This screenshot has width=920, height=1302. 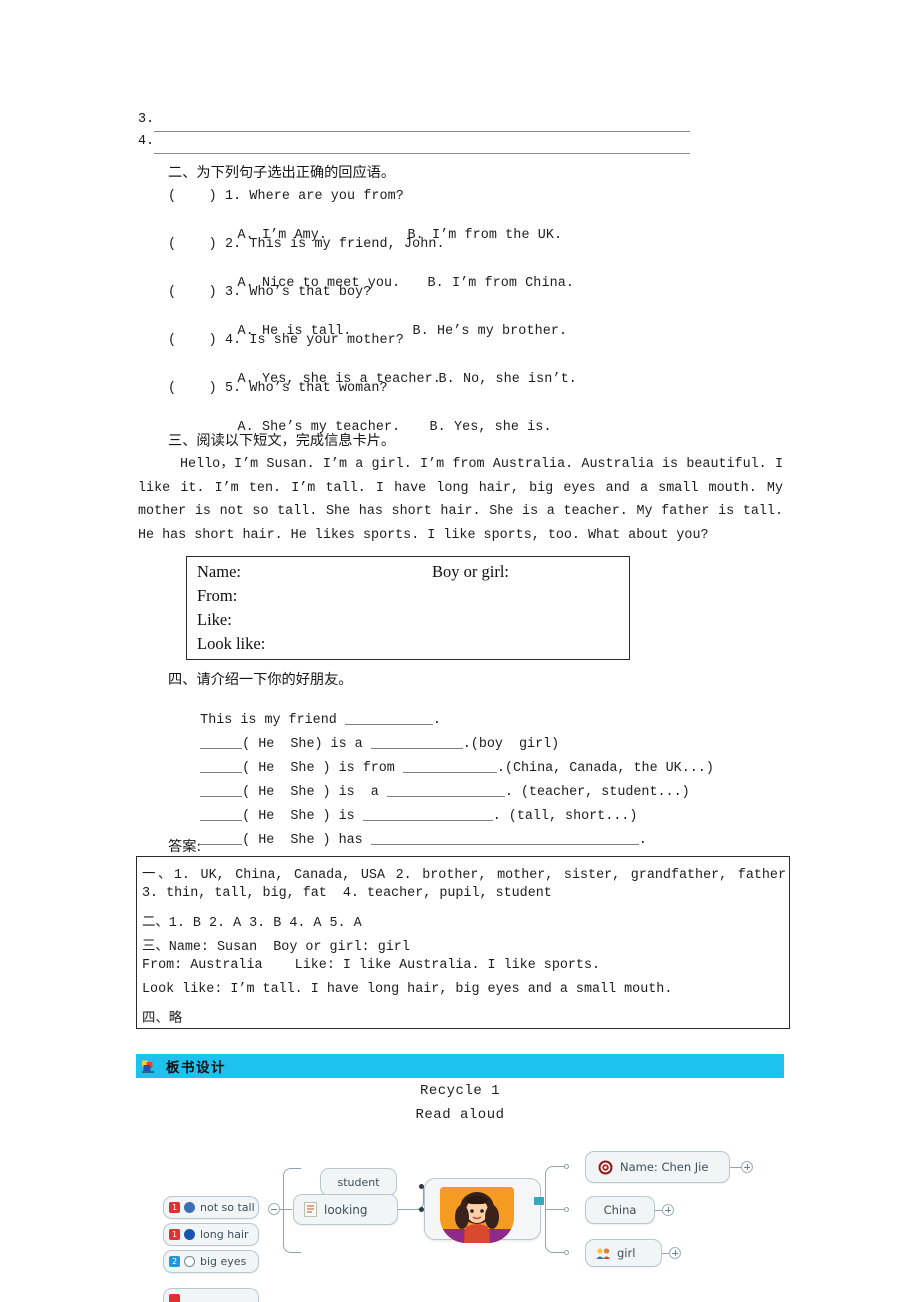 What do you see at coordinates (286, 340) in the screenshot?
I see `question-stem-4: ( ) 4. Is she your mother?` at bounding box center [286, 340].